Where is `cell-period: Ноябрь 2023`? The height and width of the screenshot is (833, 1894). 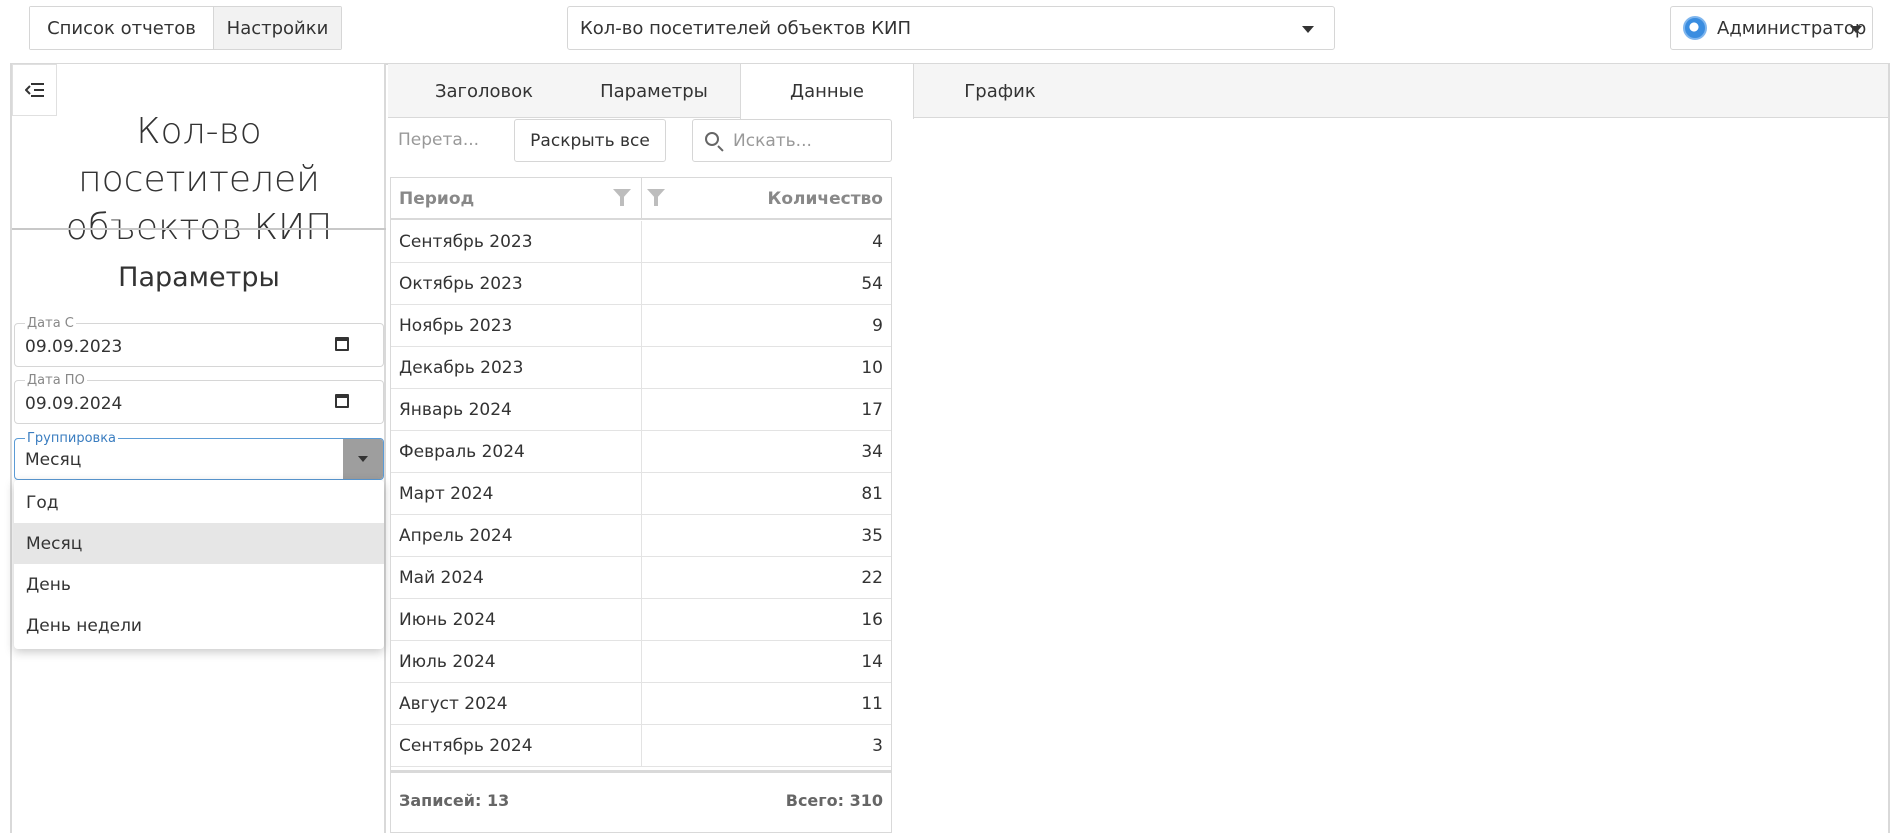
cell-period: Ноябрь 2023 is located at coordinates (456, 326).